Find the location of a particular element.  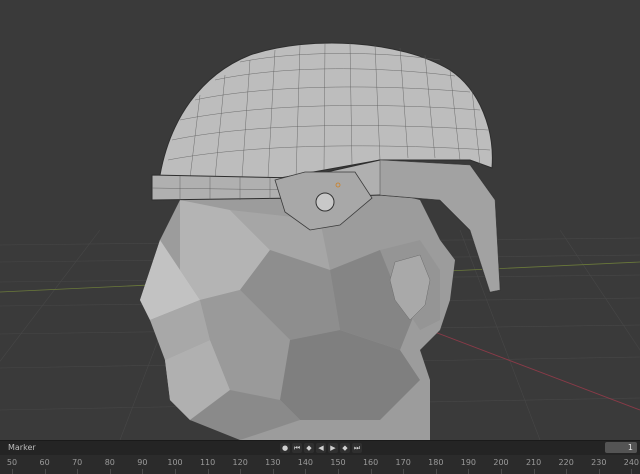

ruler-tick-label: 110 is located at coordinates (207, 462).